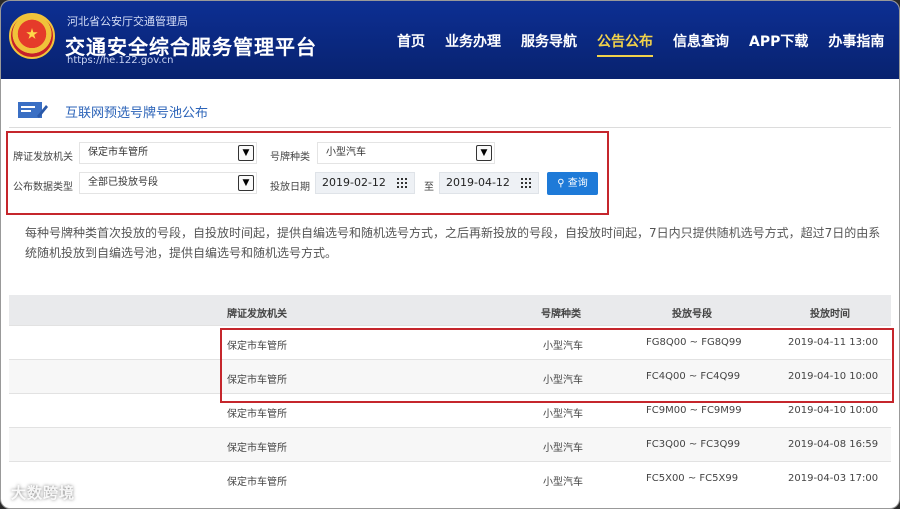  I want to click on nav-service-guide: 服务导航, so click(549, 44).